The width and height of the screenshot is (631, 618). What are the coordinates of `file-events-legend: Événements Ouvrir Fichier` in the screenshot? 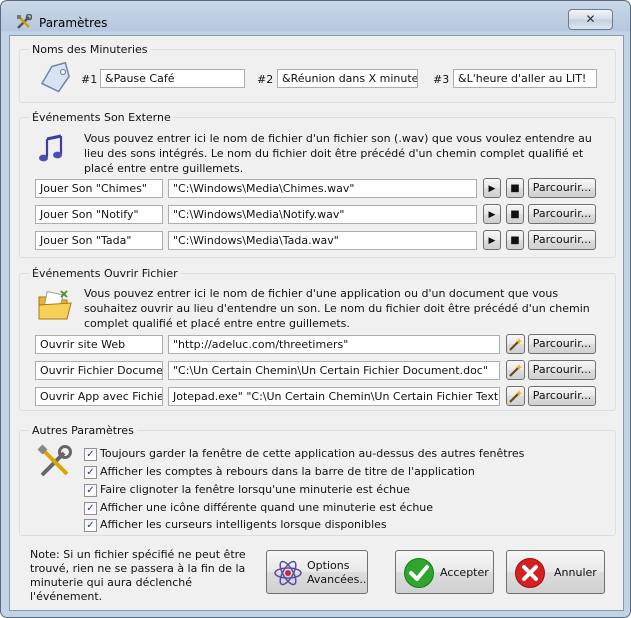 It's located at (105, 273).